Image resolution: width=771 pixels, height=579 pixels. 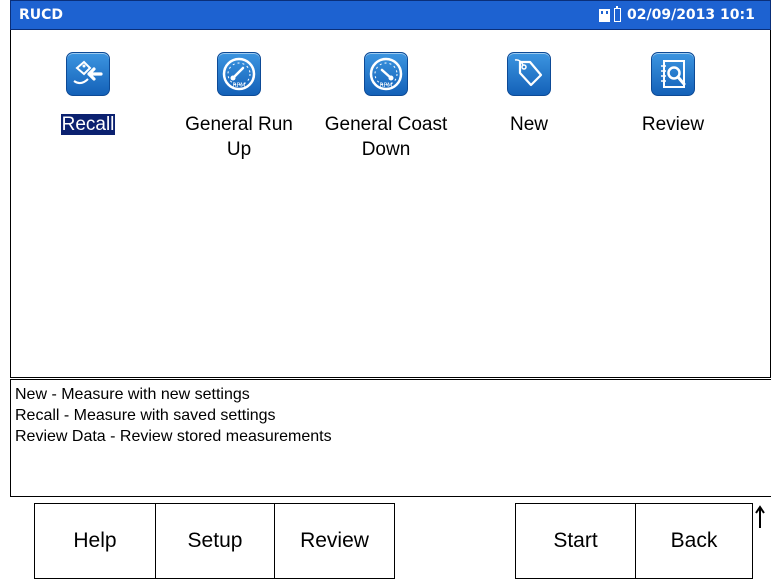 I want to click on tile-review: Review, so click(x=673, y=94).